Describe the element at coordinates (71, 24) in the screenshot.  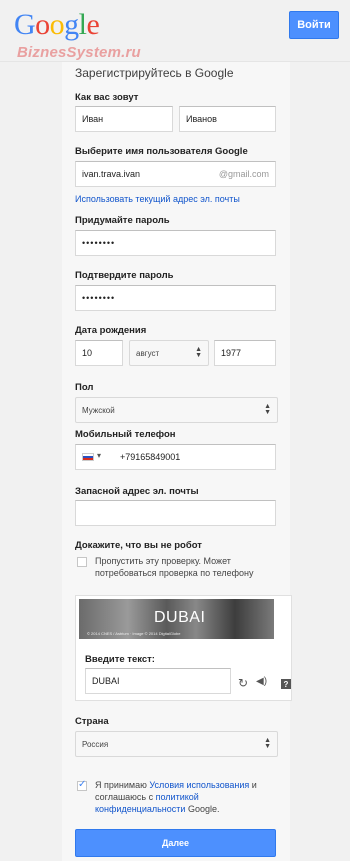
I see `logo-letter: g` at that location.